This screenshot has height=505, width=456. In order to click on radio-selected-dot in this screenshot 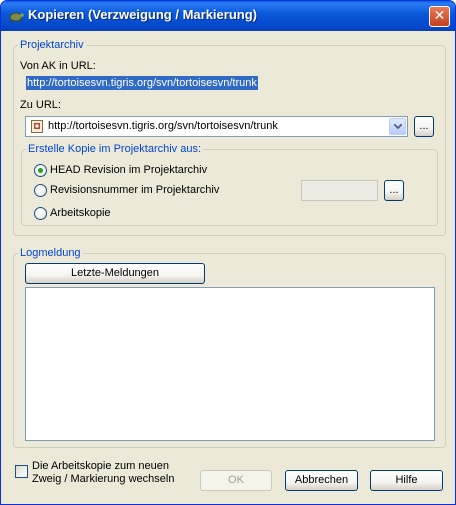, I will do `click(40, 170)`.